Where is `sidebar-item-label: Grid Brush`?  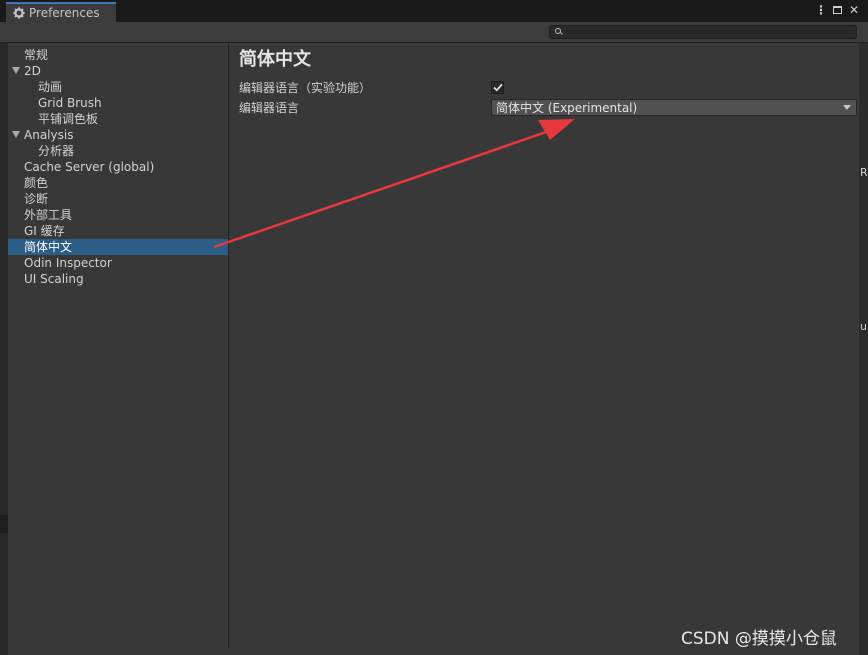 sidebar-item-label: Grid Brush is located at coordinates (70, 103).